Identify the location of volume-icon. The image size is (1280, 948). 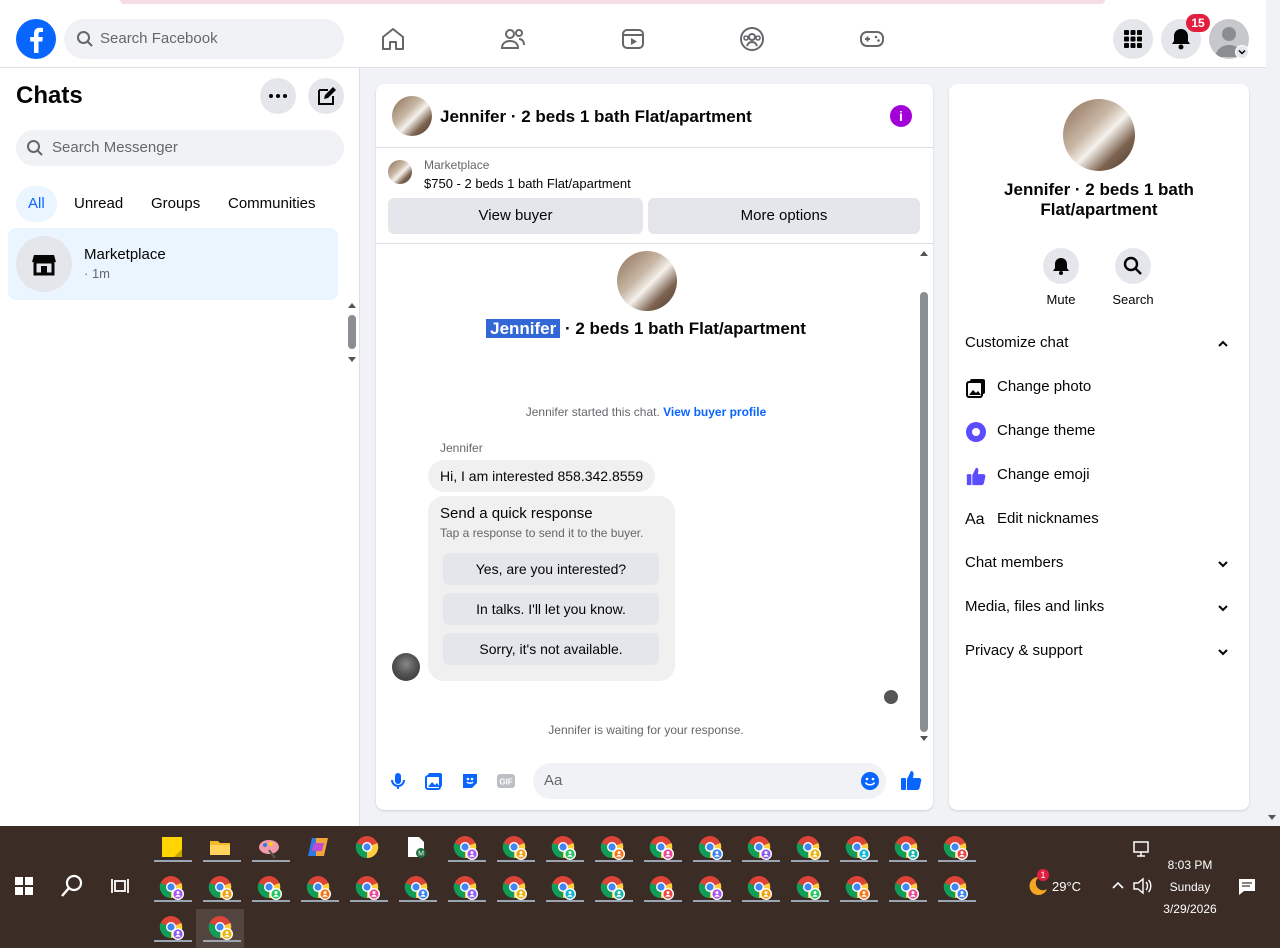
(1142, 886).